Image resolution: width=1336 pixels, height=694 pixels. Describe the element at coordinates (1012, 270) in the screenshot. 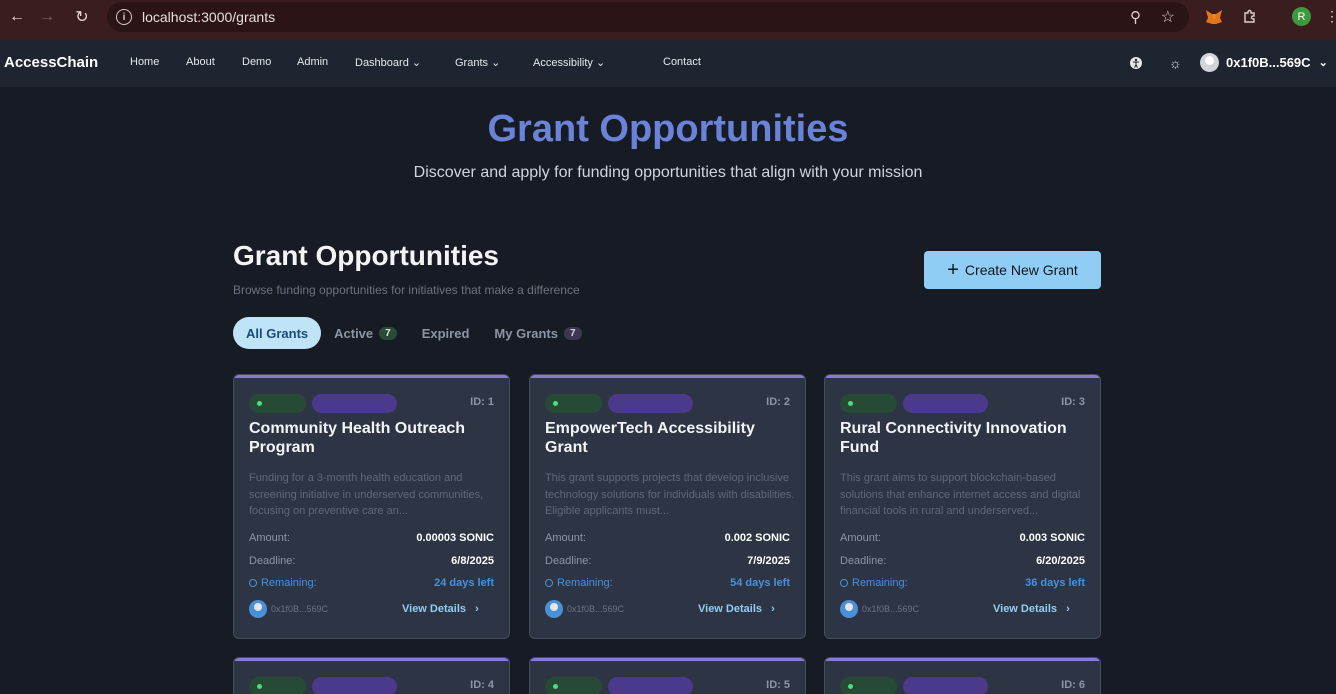

I see `create-new-grant-button: + Create New Grant` at that location.